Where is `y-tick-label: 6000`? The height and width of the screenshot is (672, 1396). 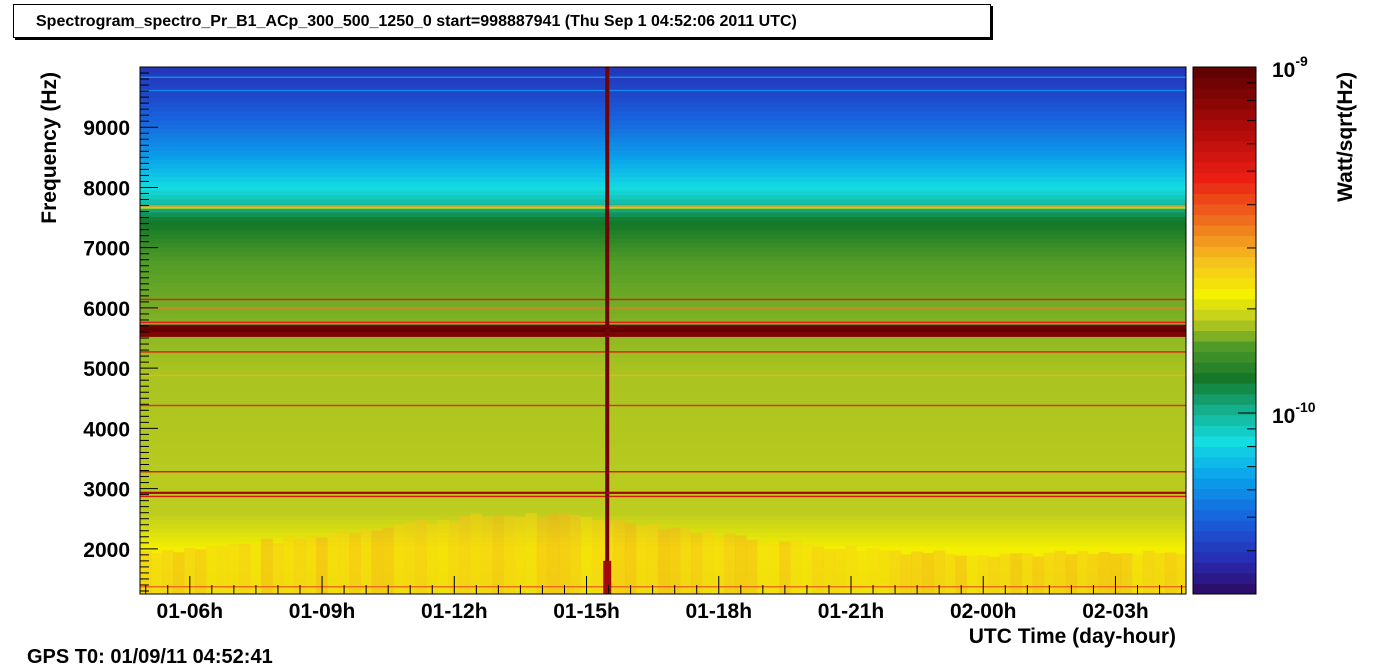
y-tick-label: 6000 is located at coordinates (106, 309).